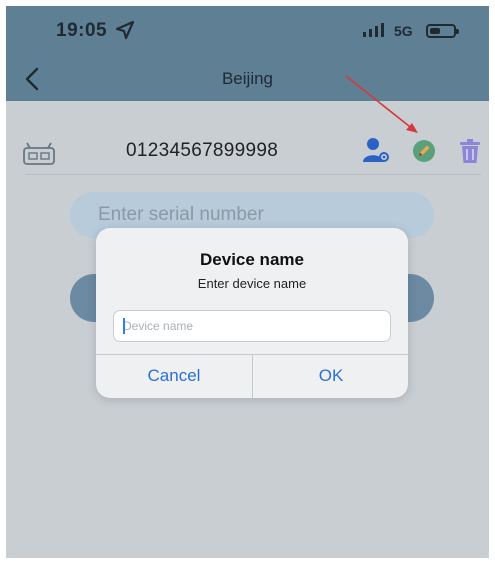 The image size is (495, 564). What do you see at coordinates (424, 151) in the screenshot?
I see `edit-icon` at bounding box center [424, 151].